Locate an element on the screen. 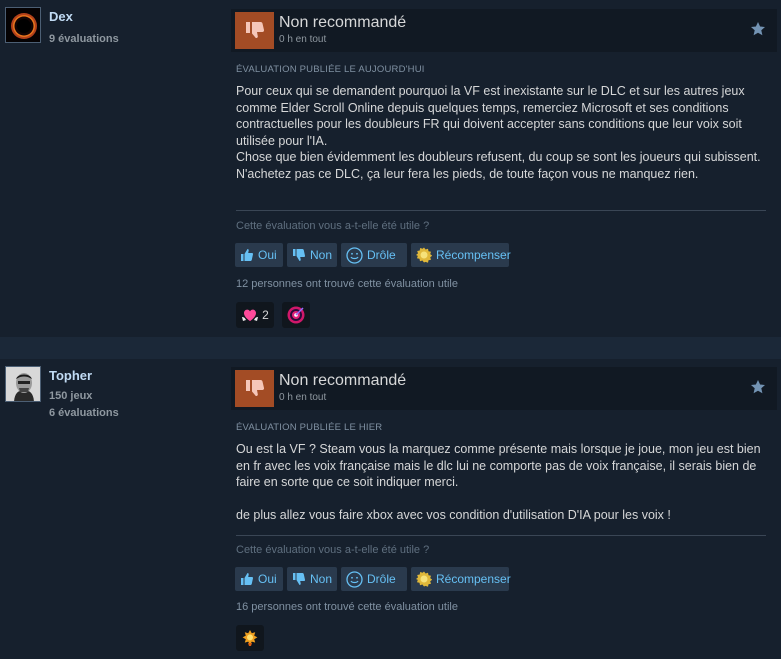 The width and height of the screenshot is (781, 659). author-review-count: 9 évaluations is located at coordinates (84, 39).